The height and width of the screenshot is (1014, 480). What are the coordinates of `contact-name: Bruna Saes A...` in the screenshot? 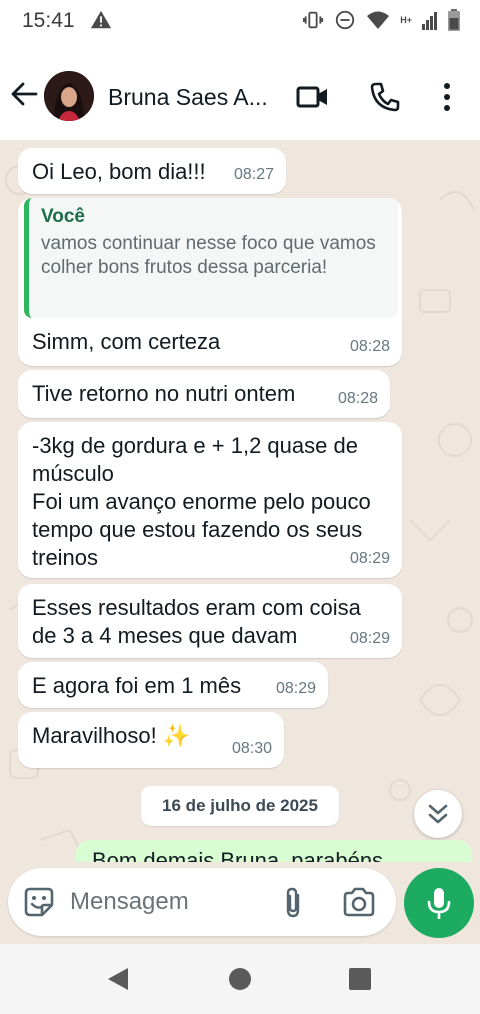 It's located at (188, 97).